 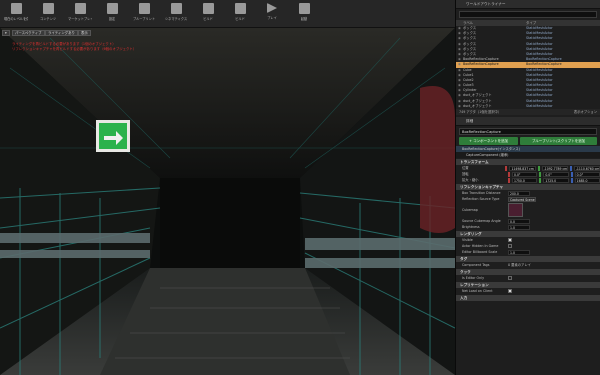 What do you see at coordinates (499, 199) in the screenshot?
I see `prop-source-type: Reflection Source Type Captured Scene` at bounding box center [499, 199].